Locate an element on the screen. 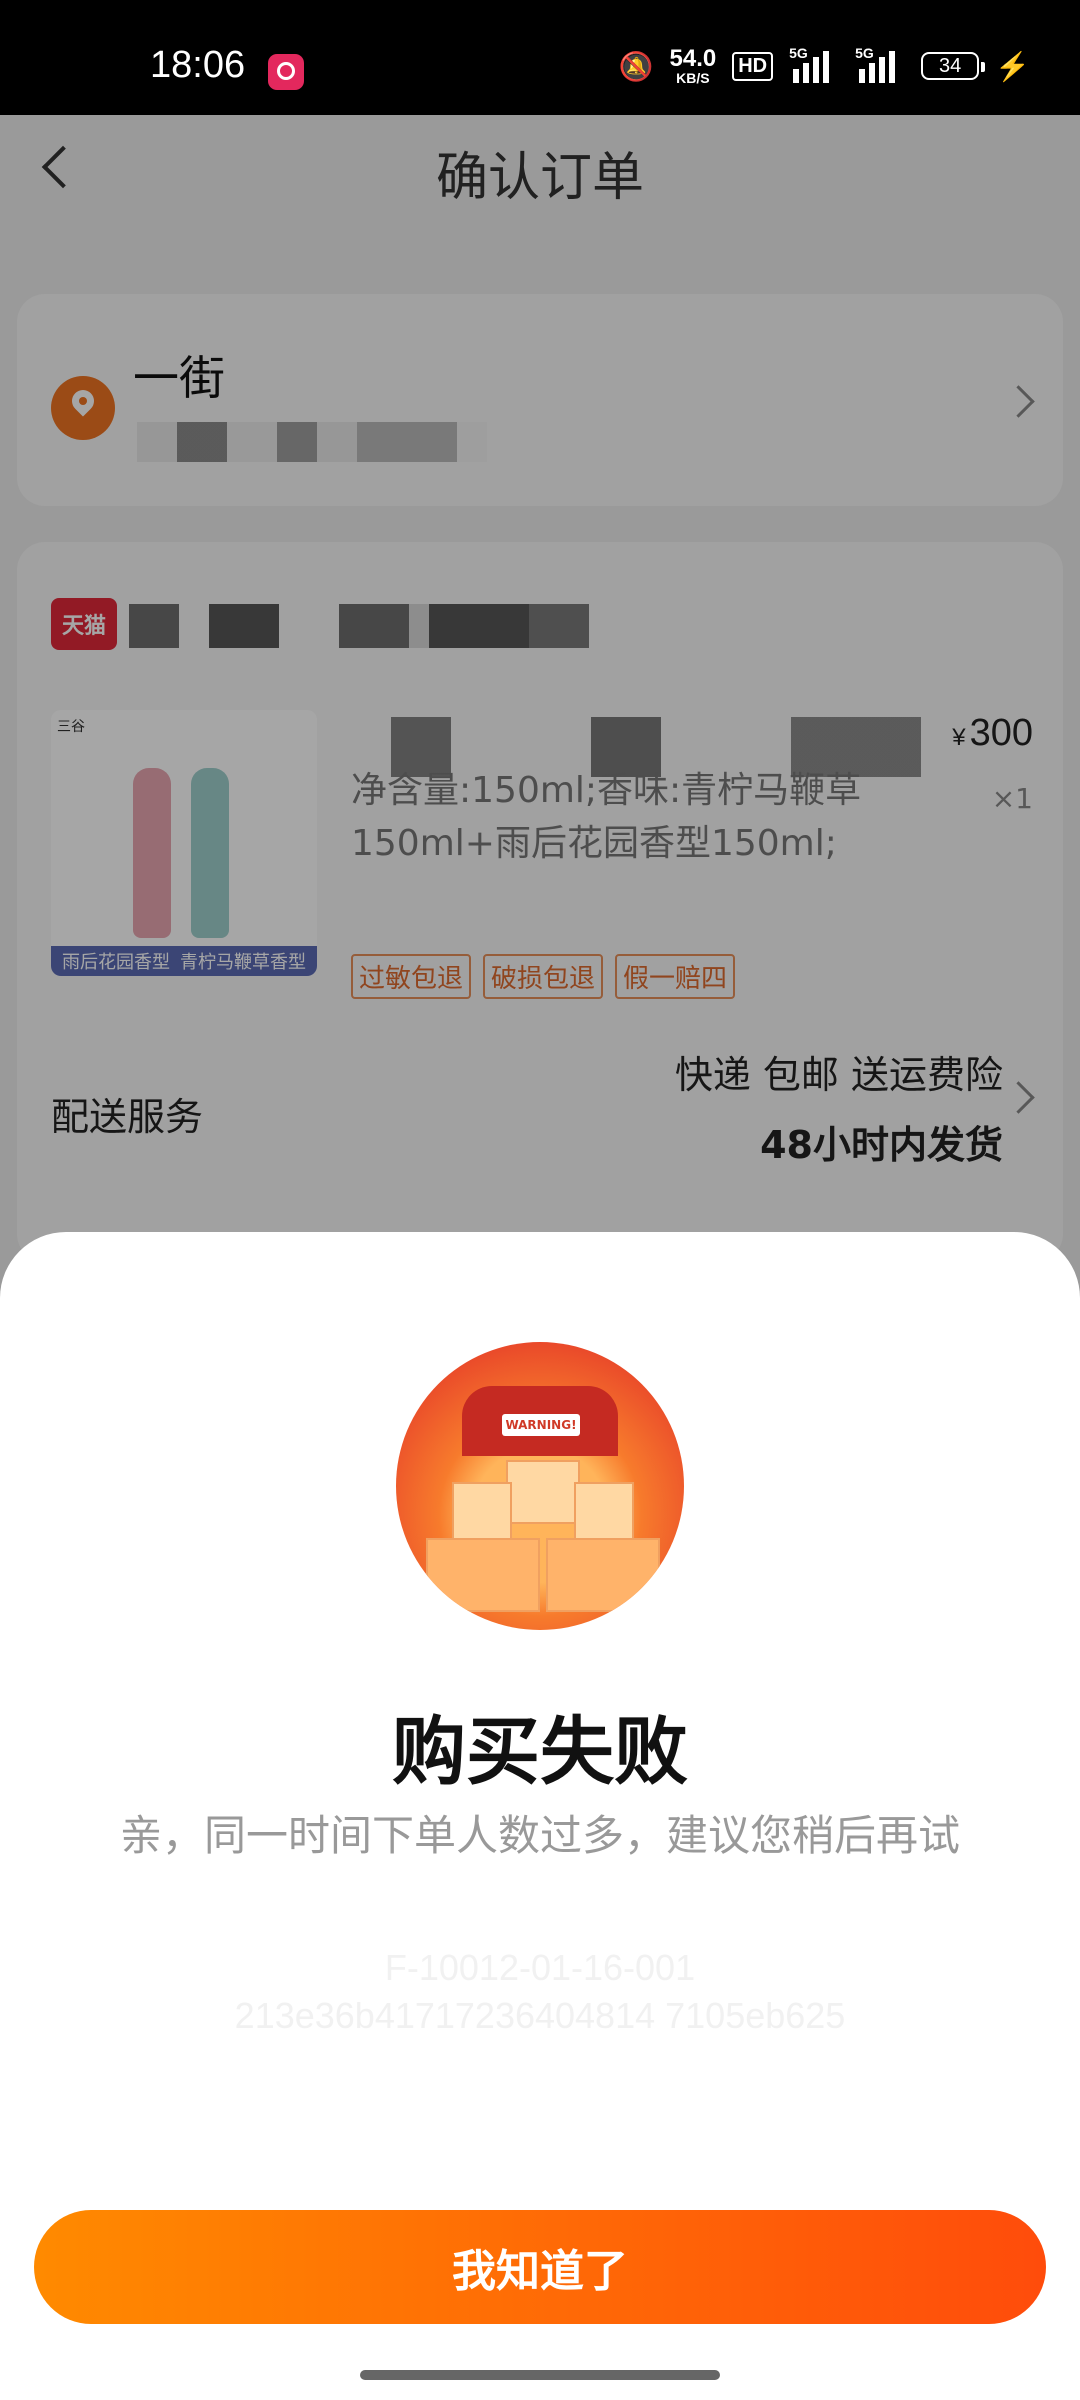 The image size is (1080, 2400). error-code-line-1: F-10012-01-16-001 is located at coordinates (540, 1967).